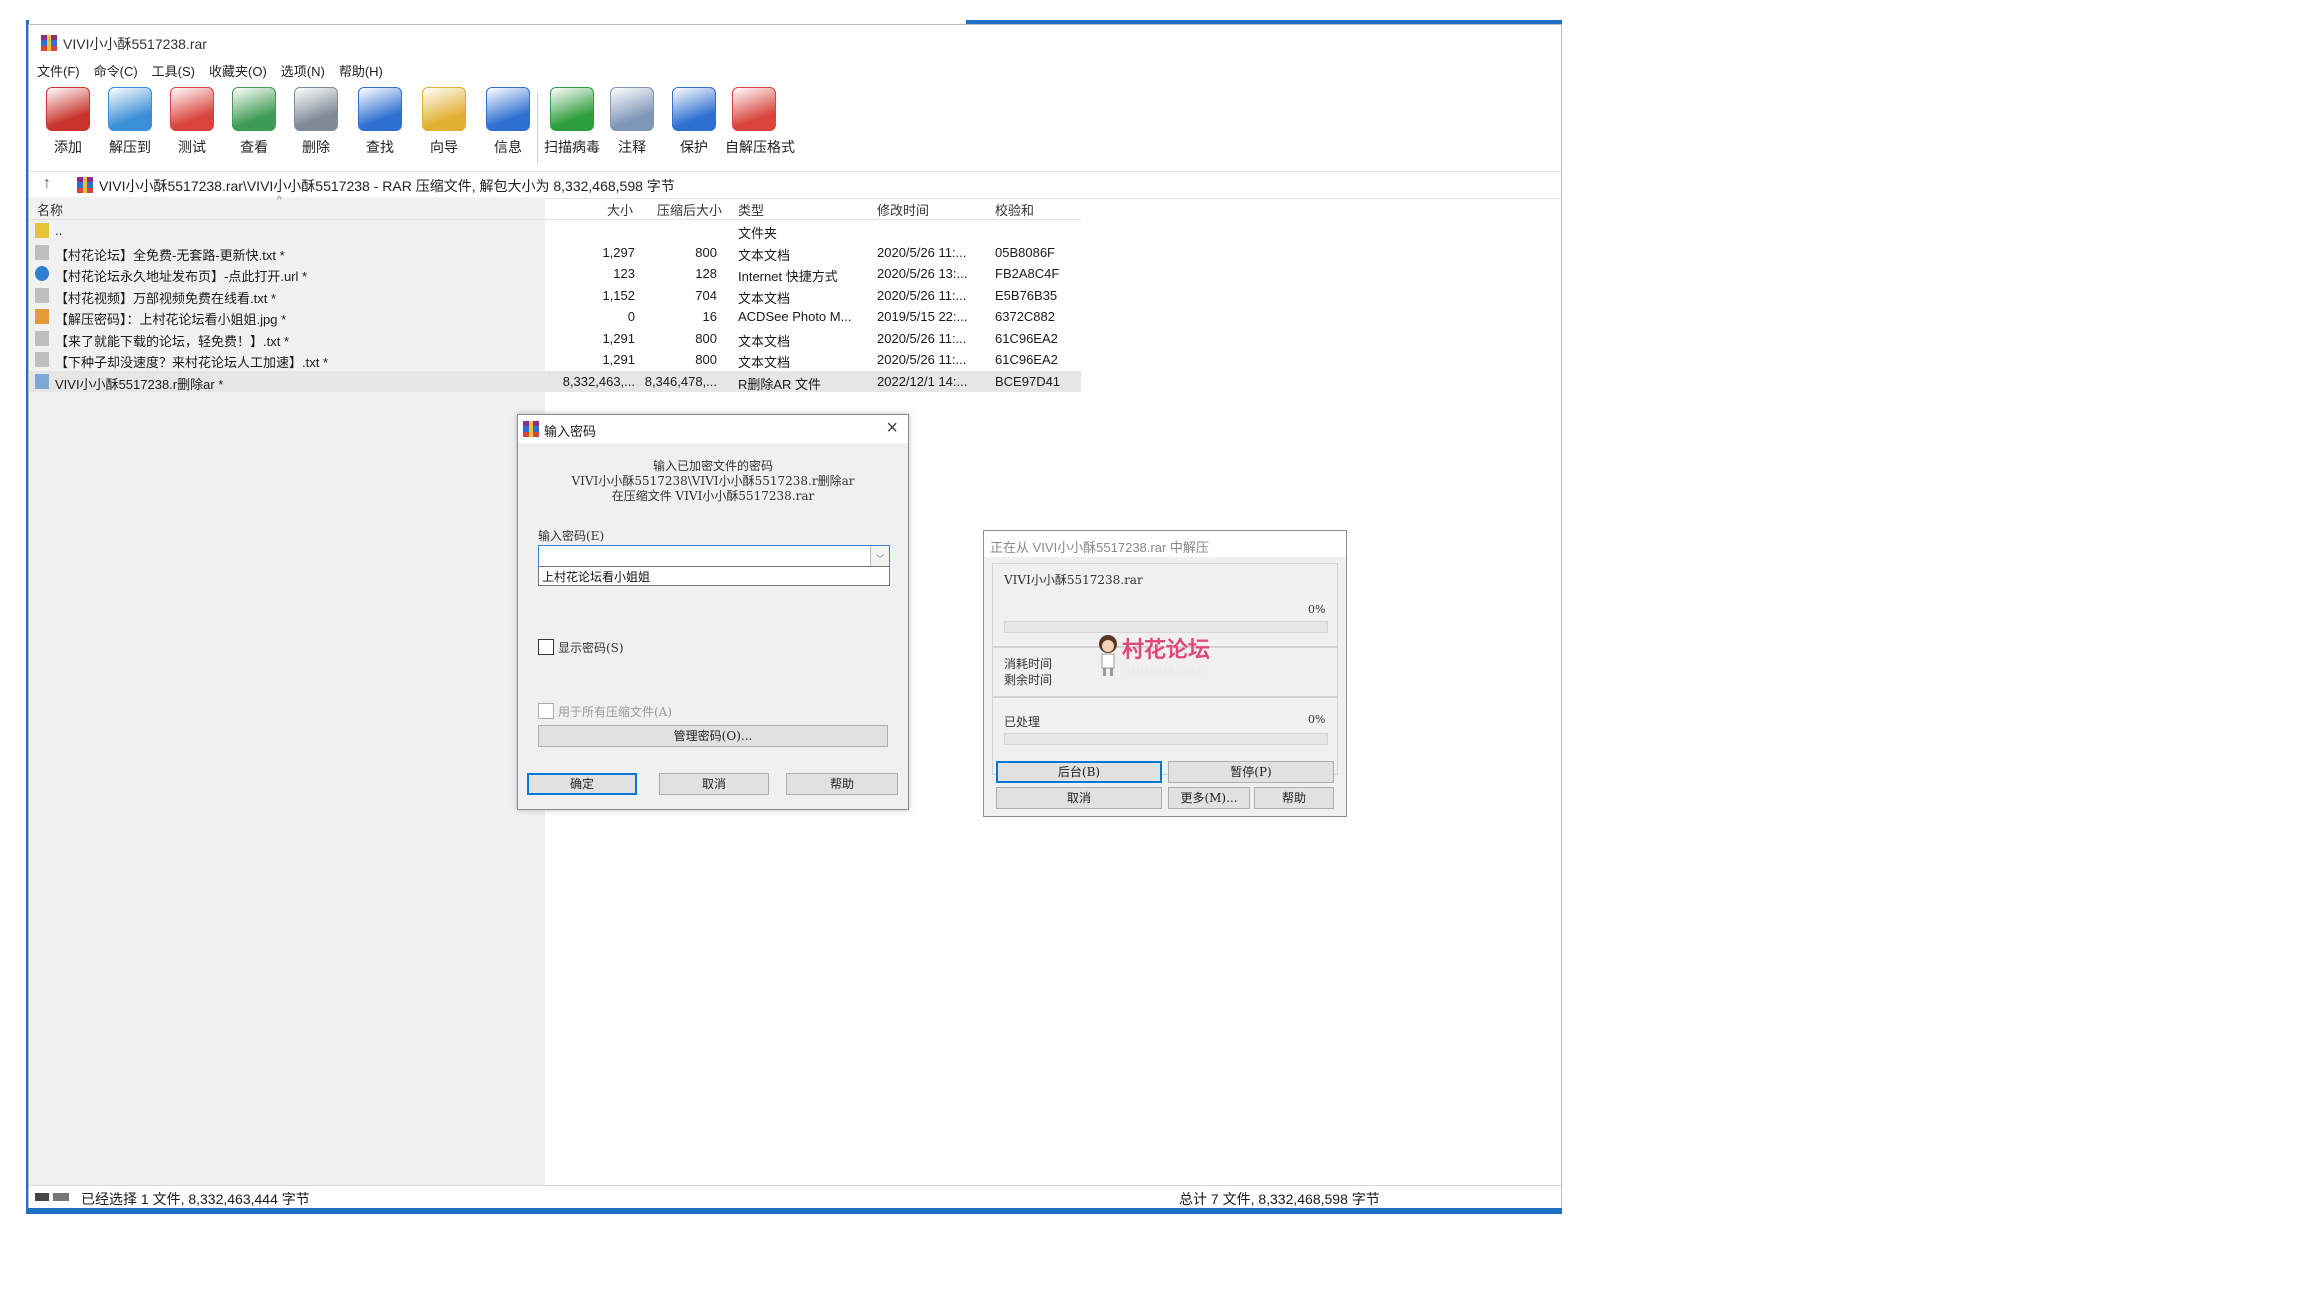  What do you see at coordinates (546, 711) in the screenshot?
I see `use-for-all-checkbox` at bounding box center [546, 711].